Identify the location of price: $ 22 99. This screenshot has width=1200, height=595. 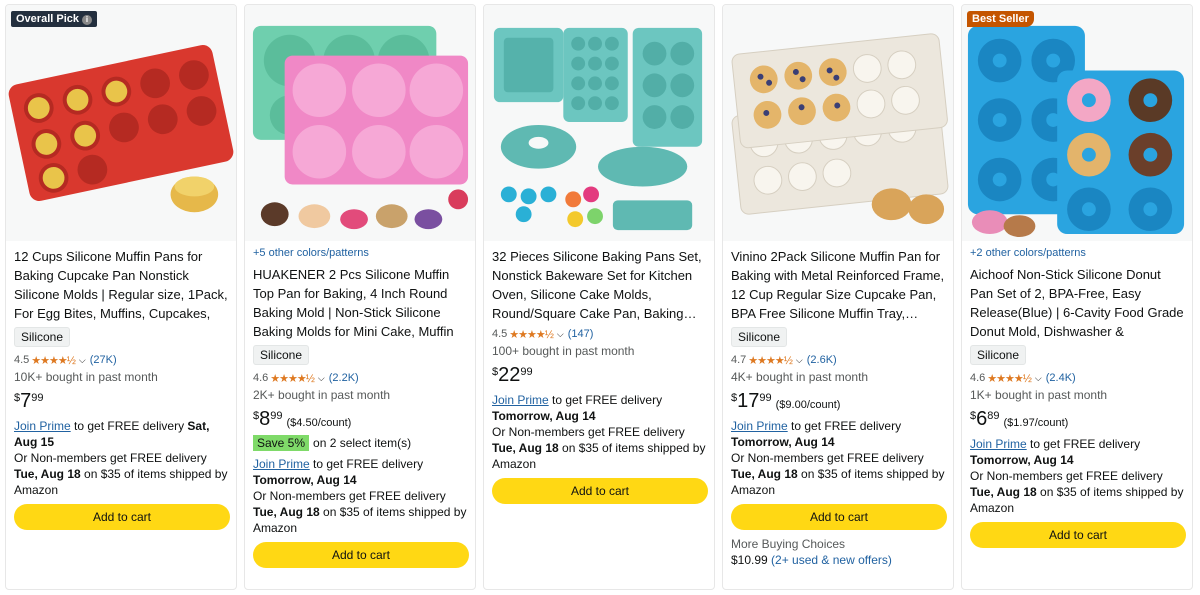
(599, 375).